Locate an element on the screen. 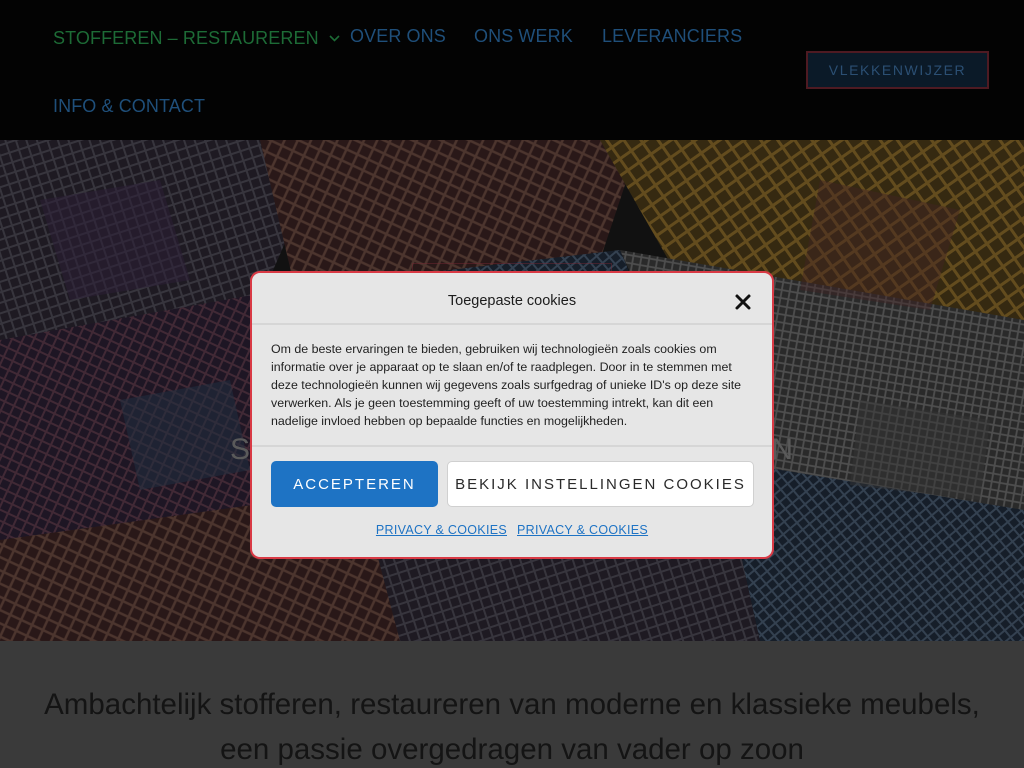  cookie-dialog-title: Toegepaste cookies is located at coordinates (512, 301).